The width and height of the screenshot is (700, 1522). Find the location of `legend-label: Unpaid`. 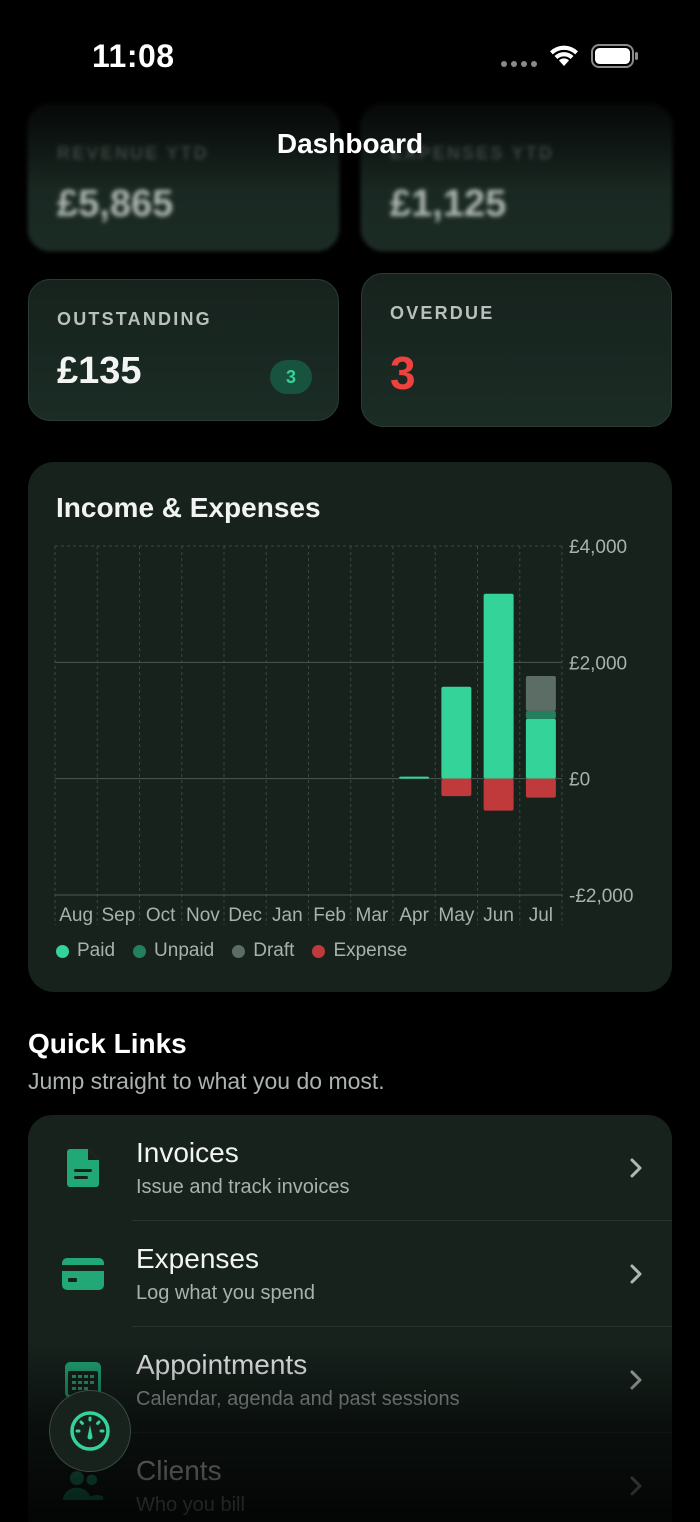

legend-label: Unpaid is located at coordinates (184, 950).